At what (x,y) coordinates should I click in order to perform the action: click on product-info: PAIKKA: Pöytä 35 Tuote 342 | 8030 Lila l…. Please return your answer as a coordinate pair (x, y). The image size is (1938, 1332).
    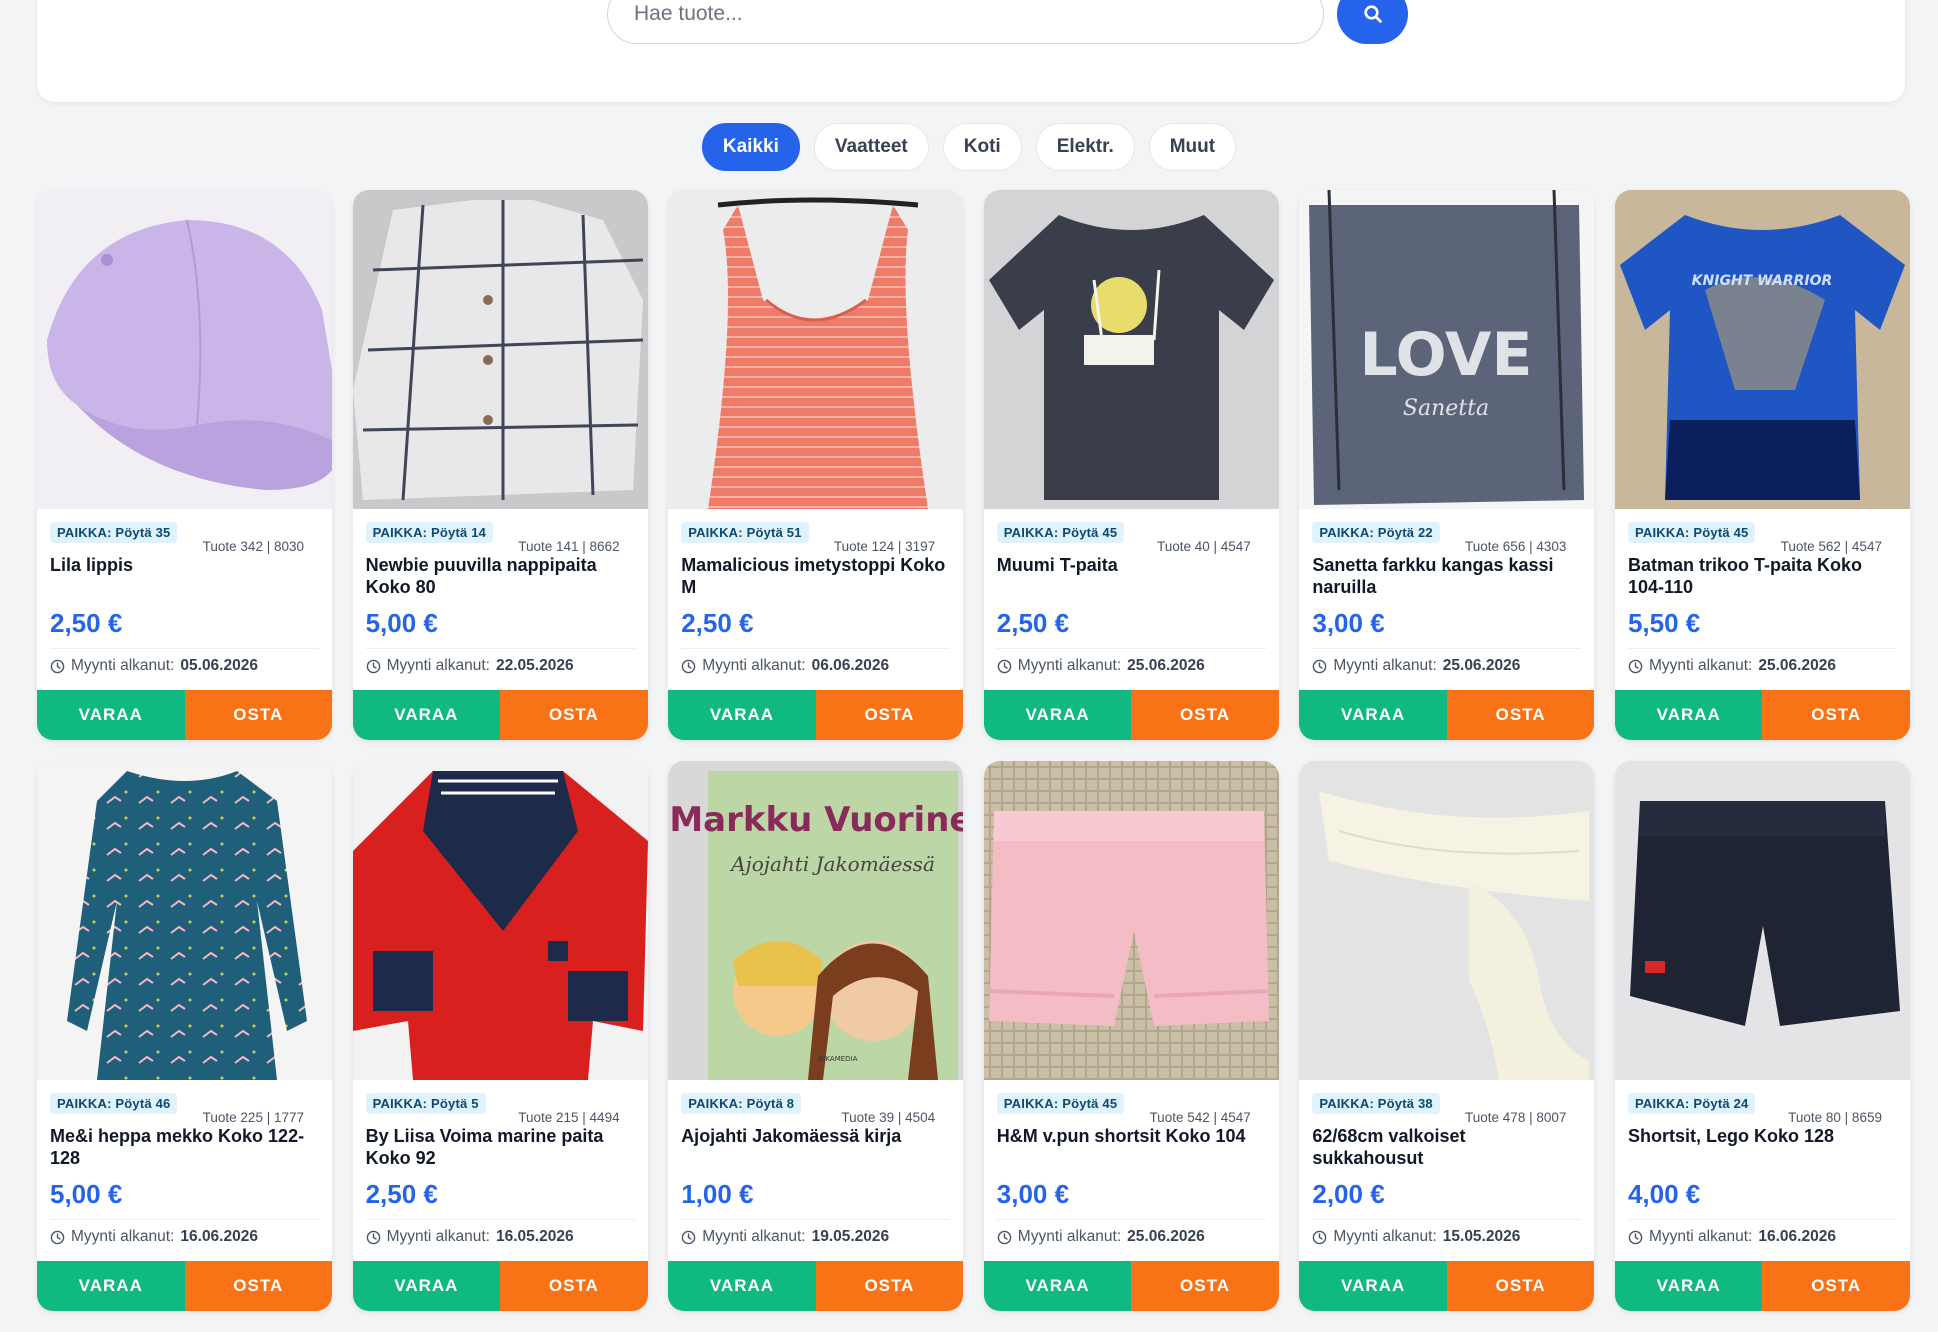
    Looking at the image, I should click on (184, 599).